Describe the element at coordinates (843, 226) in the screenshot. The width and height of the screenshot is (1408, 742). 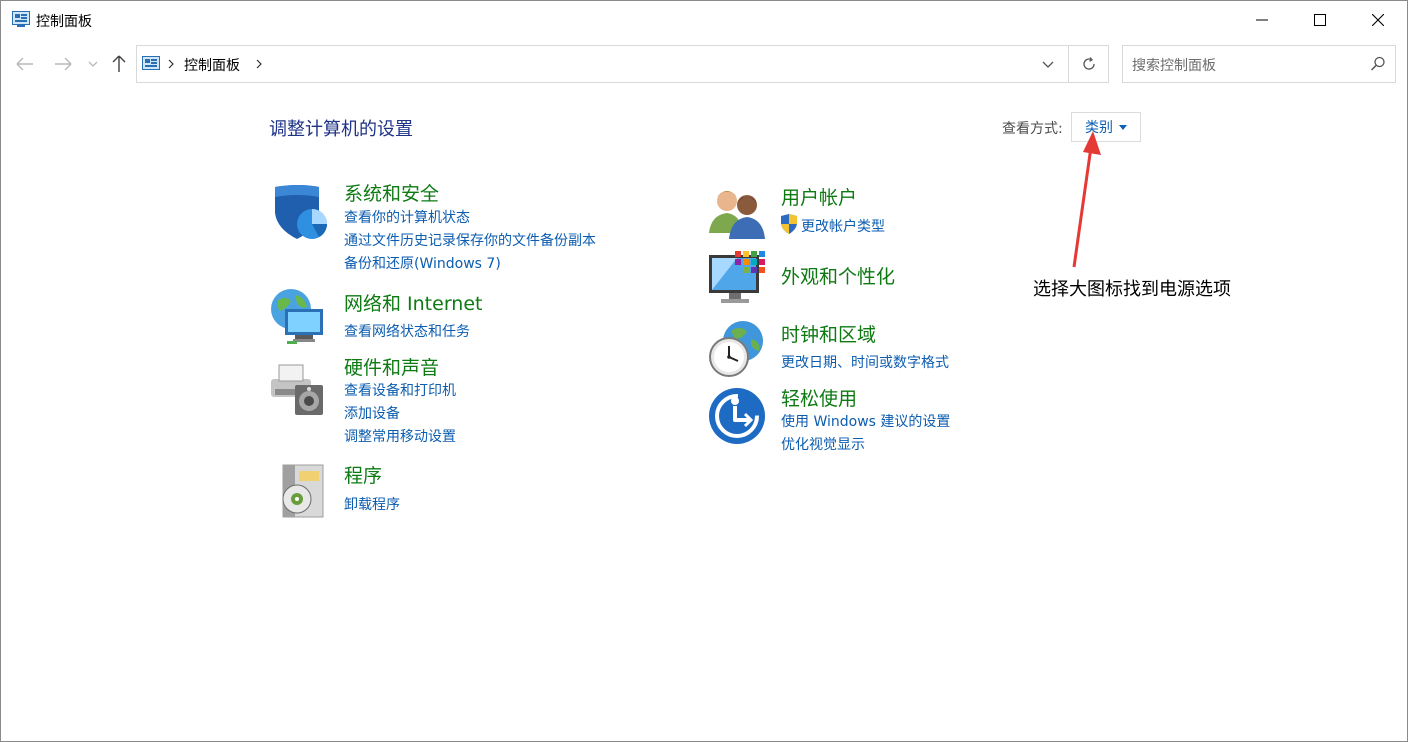
I see `link-change-account-type: 更改帐户类型` at that location.